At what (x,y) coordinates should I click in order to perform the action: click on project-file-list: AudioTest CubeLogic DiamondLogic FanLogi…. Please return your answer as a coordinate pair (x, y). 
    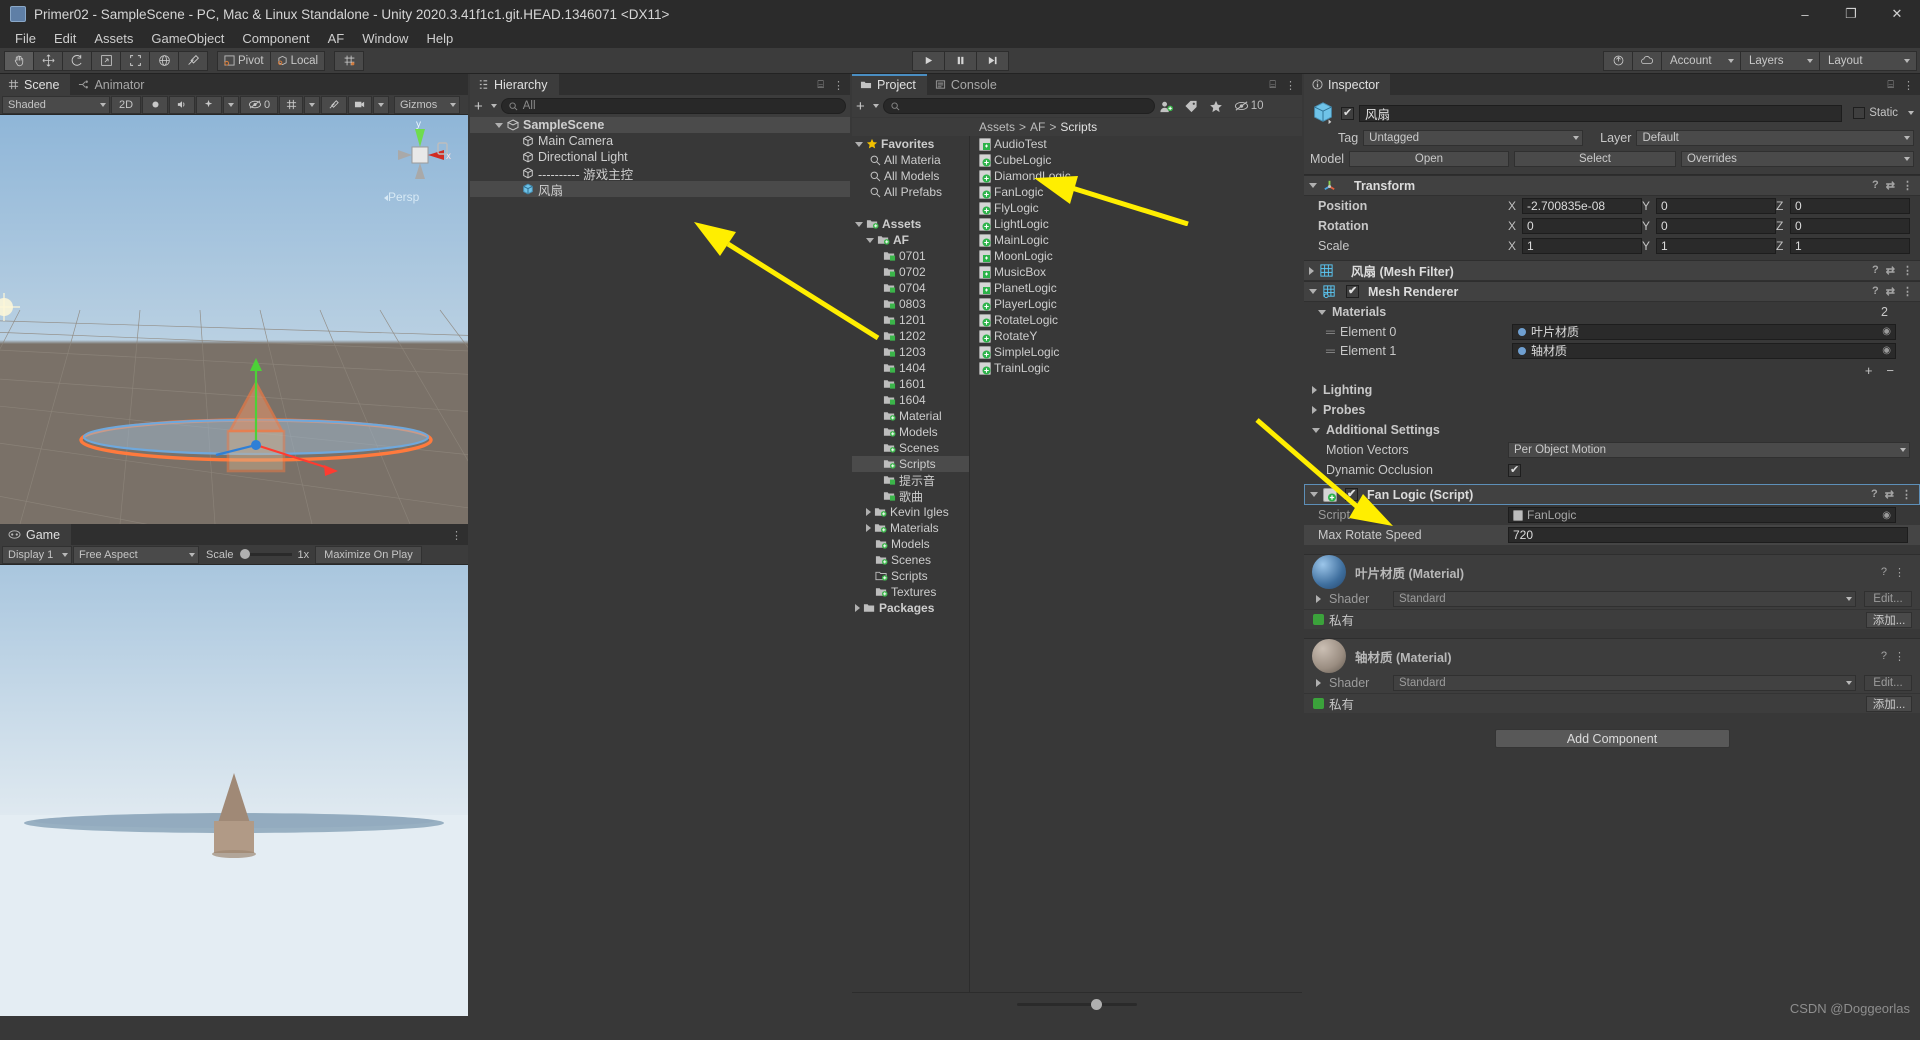
    Looking at the image, I should click on (1136, 564).